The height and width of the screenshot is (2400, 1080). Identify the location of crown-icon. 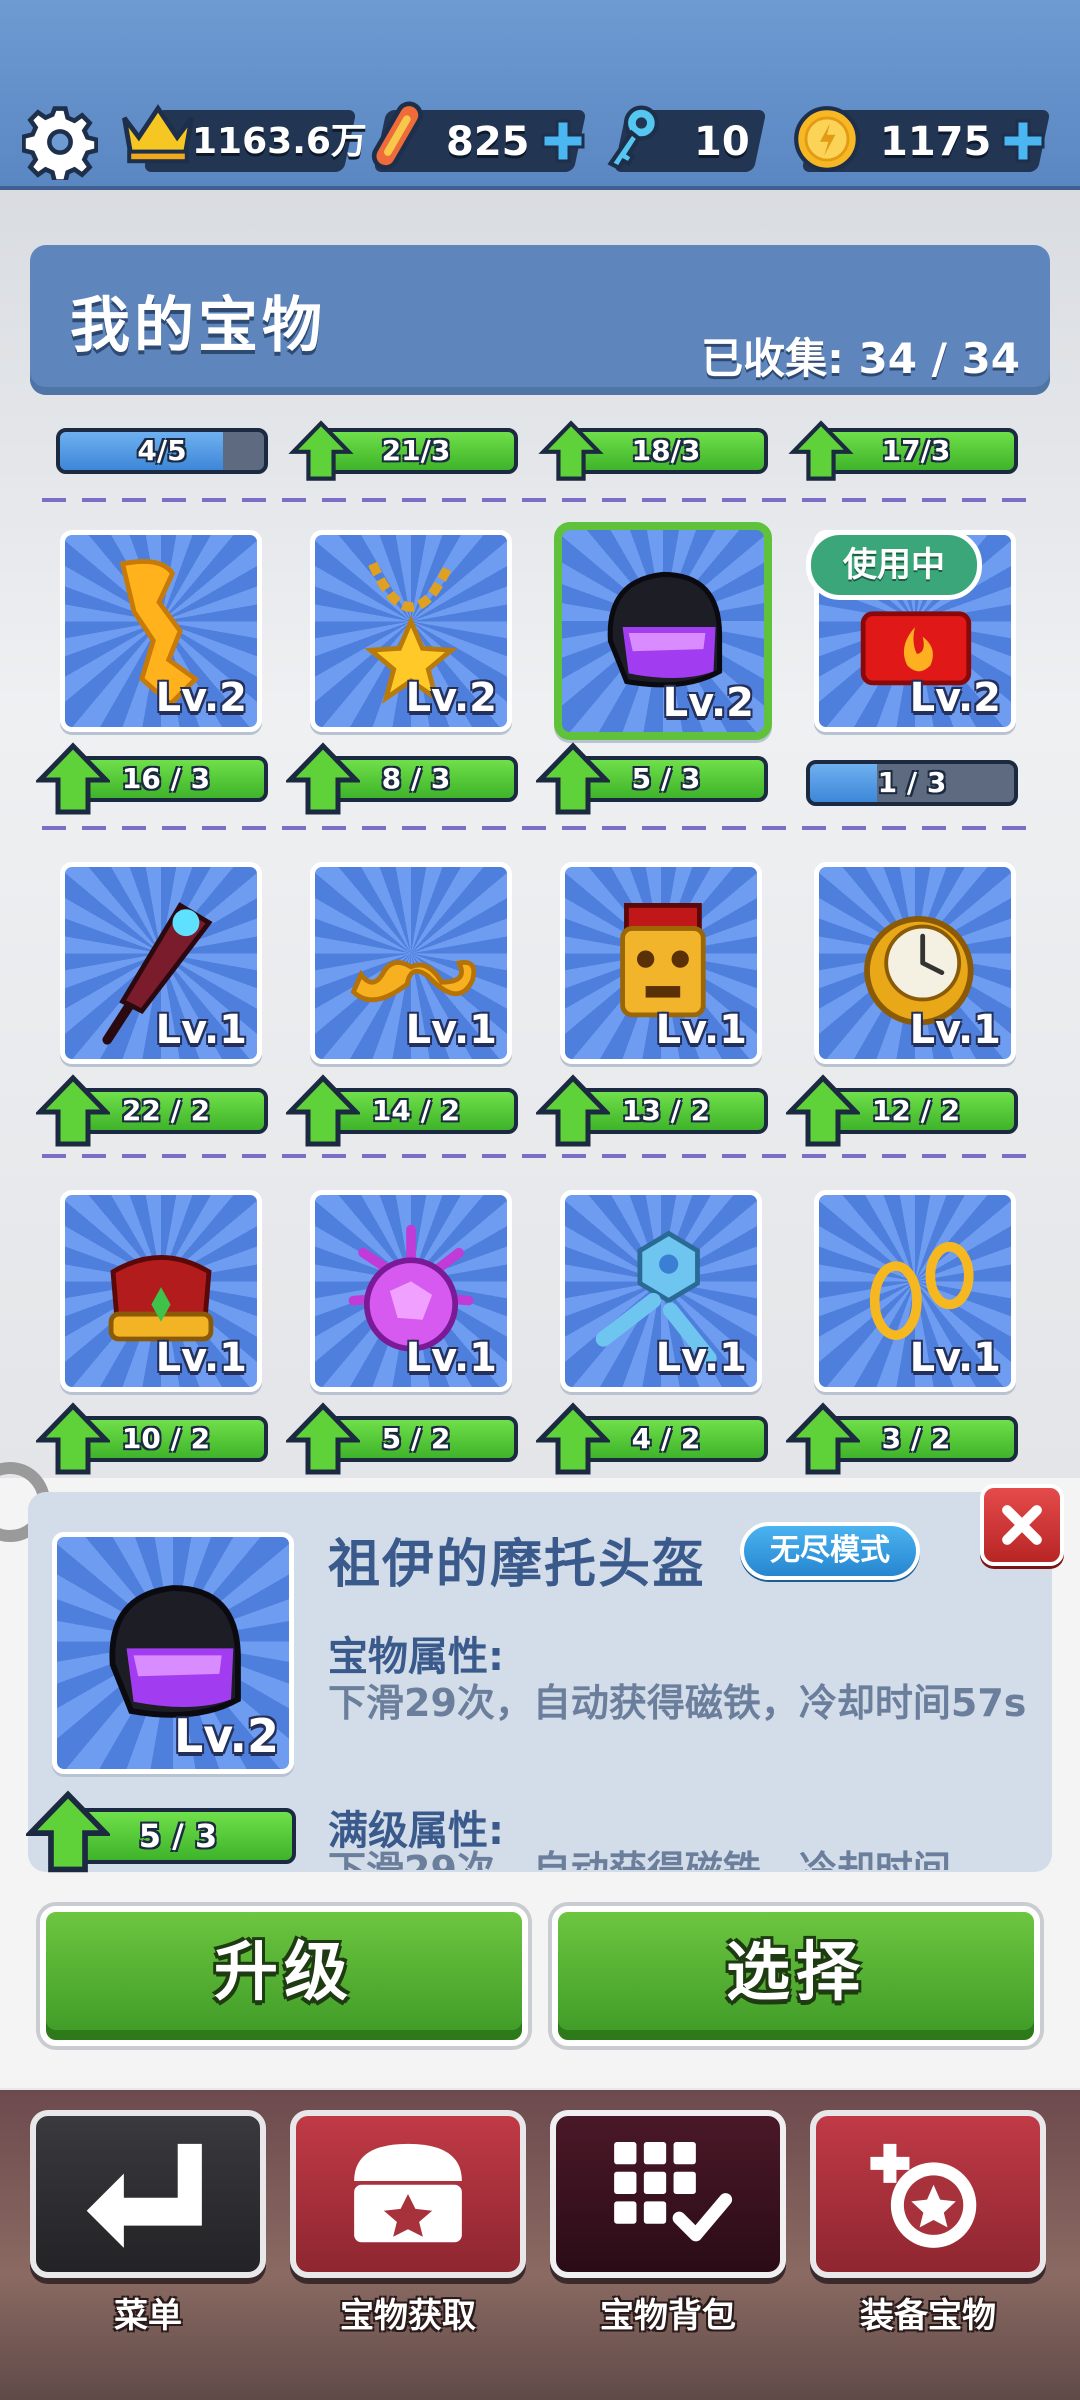
(158, 134).